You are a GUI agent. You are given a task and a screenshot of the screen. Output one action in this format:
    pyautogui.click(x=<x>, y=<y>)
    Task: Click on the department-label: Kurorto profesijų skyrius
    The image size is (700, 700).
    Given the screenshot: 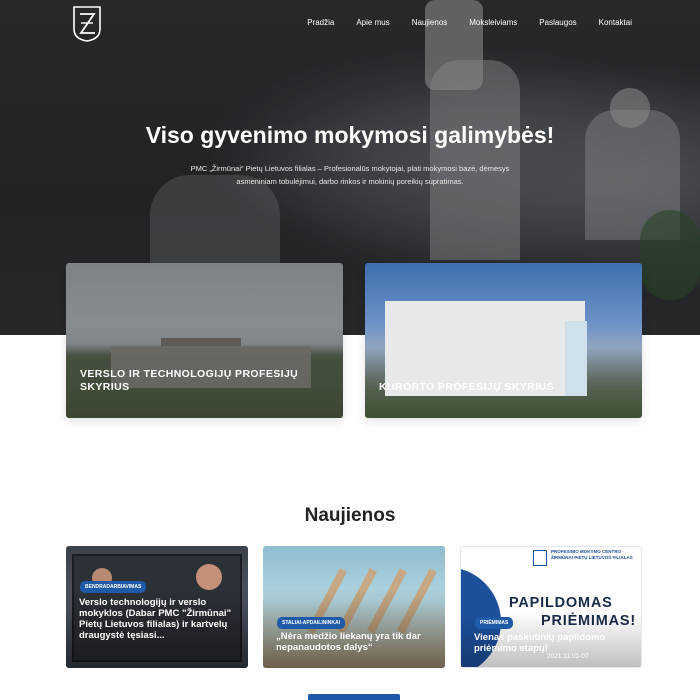 What is the action you would take?
    pyautogui.click(x=466, y=387)
    